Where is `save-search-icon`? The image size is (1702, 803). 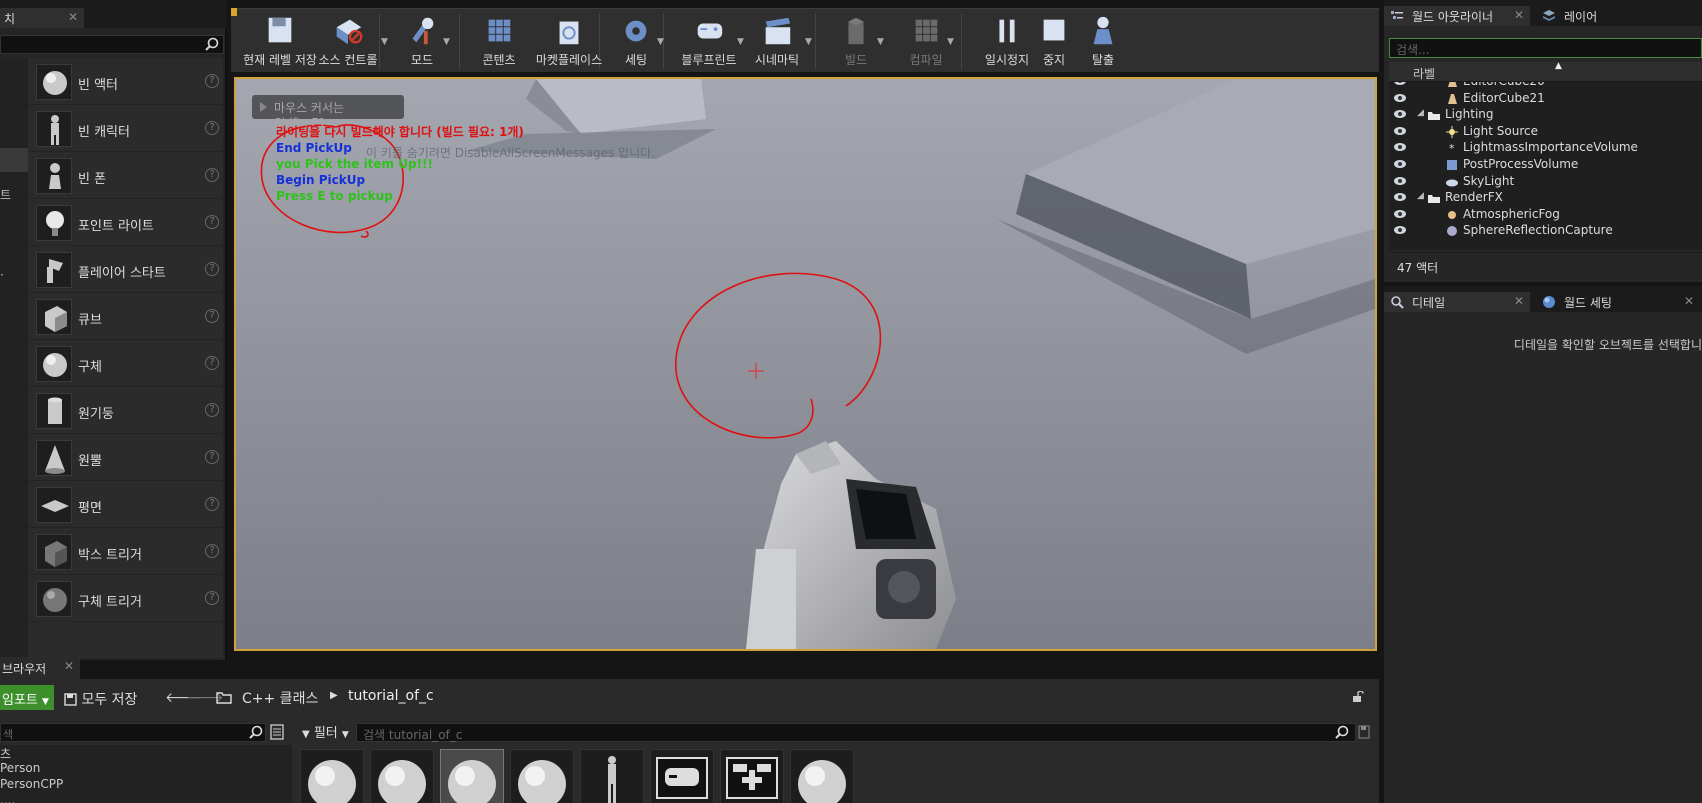
save-search-icon is located at coordinates (1364, 732).